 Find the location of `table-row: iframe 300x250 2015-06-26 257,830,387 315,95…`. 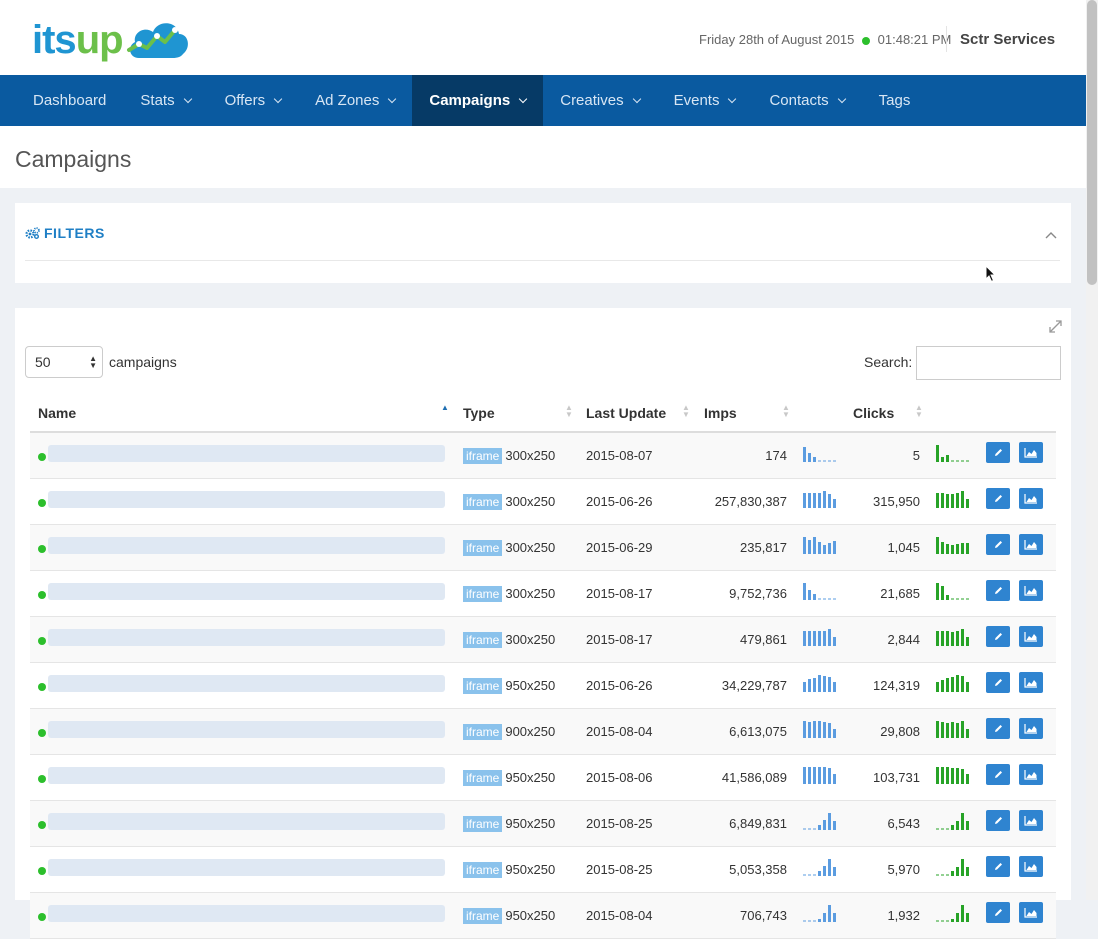

table-row: iframe 300x250 2015-06-26 257,830,387 315,95… is located at coordinates (543, 502).